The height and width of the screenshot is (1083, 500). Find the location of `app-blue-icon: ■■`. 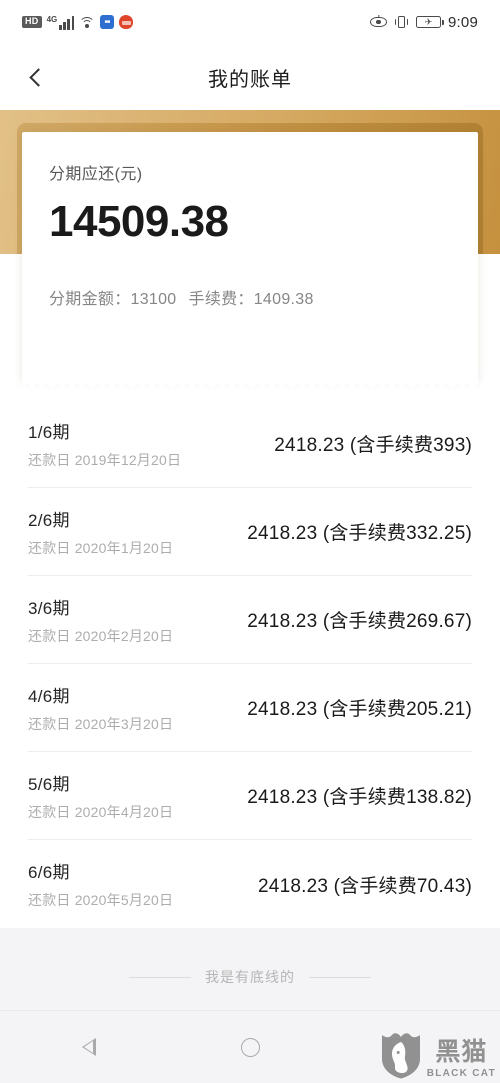

app-blue-icon: ■■ is located at coordinates (107, 22).